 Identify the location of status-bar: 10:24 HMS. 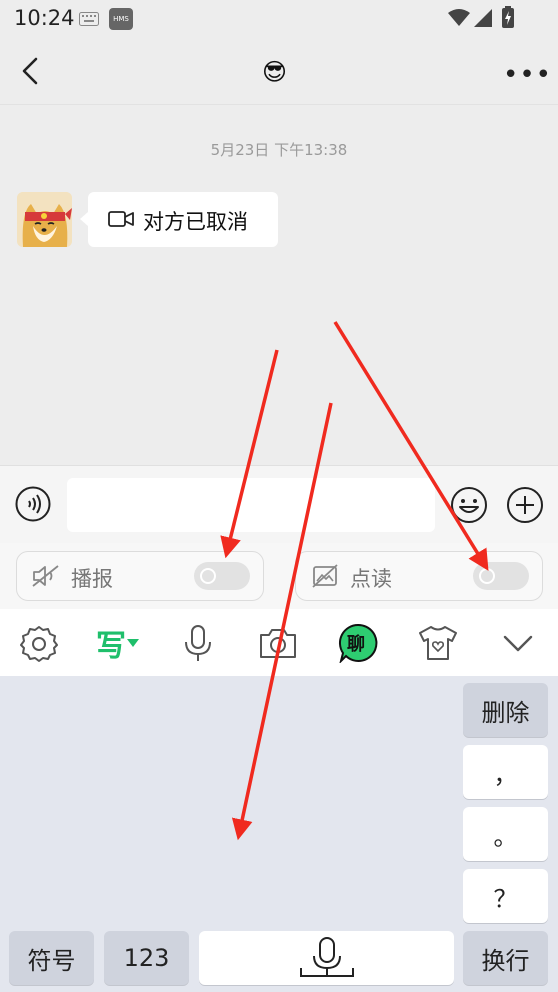
(279, 19).